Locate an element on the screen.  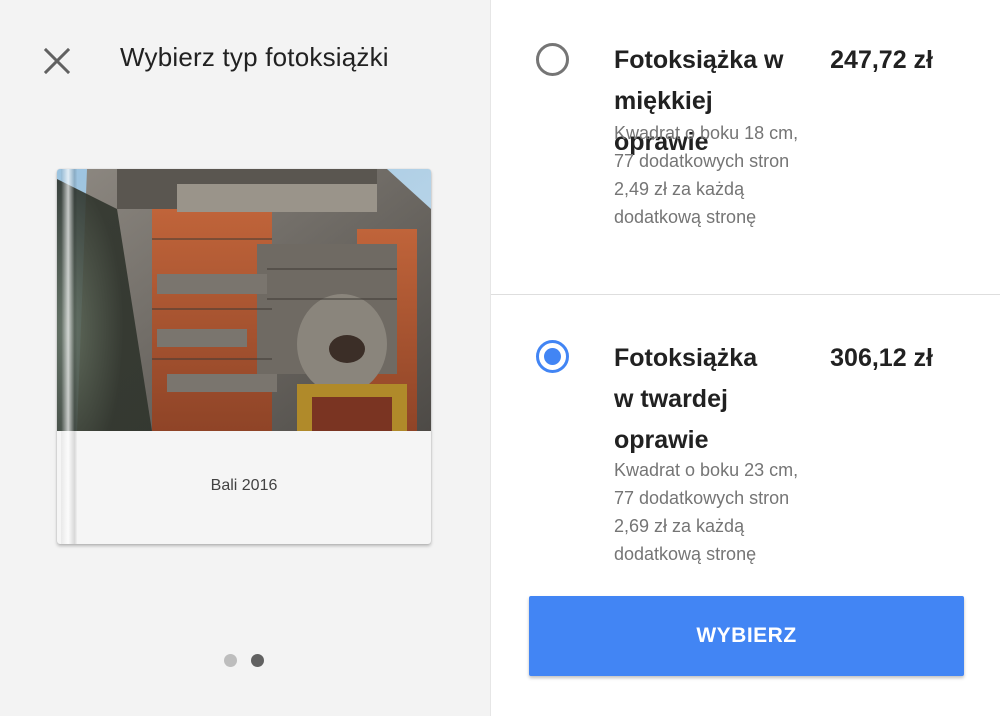
cover-photo is located at coordinates (244, 300).